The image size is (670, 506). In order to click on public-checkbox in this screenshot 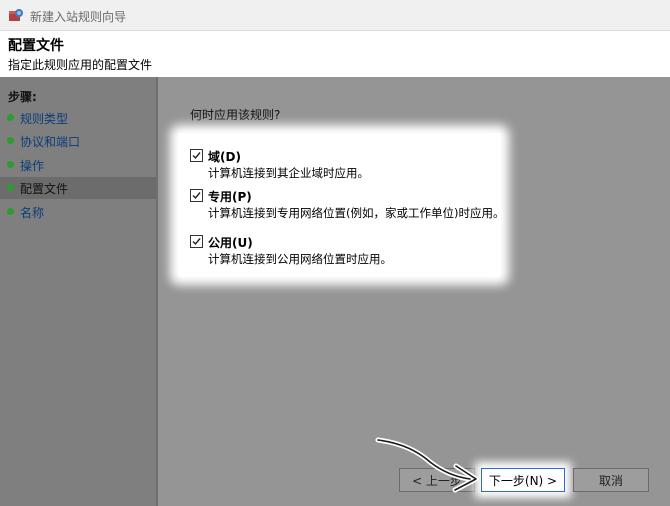, I will do `click(196, 241)`.